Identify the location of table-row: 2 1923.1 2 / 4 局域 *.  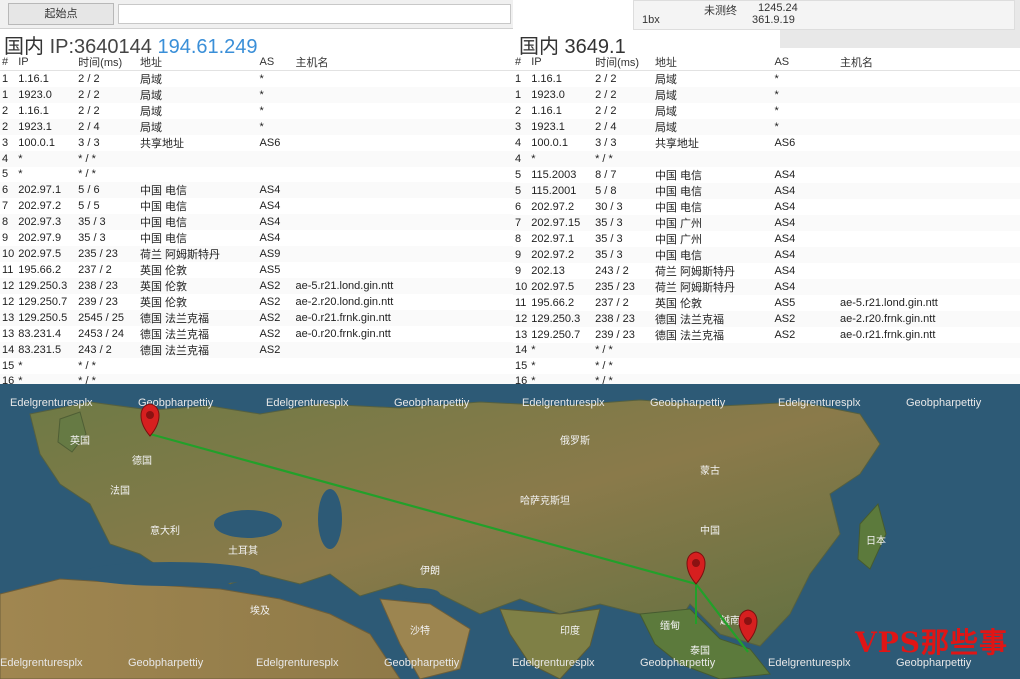
(256, 127).